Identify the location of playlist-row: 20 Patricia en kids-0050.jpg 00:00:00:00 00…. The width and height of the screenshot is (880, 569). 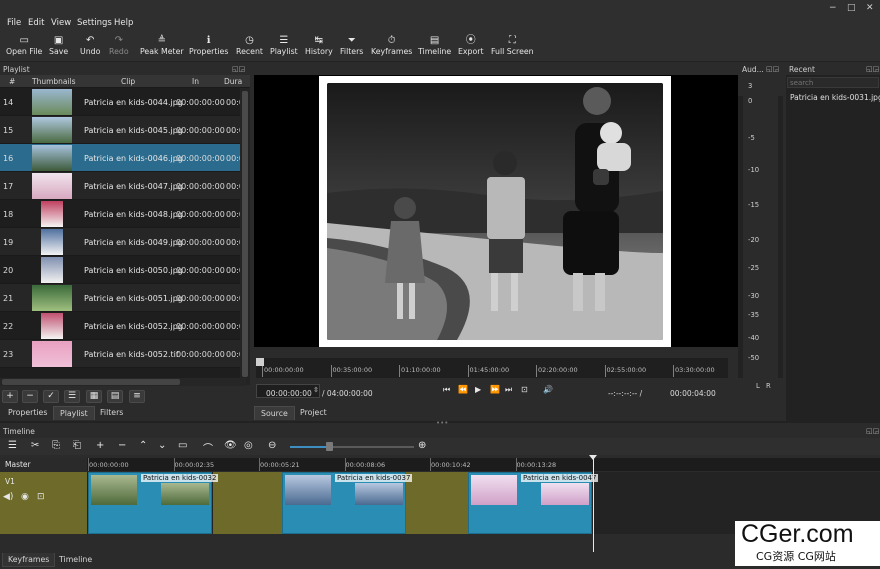
(124, 270).